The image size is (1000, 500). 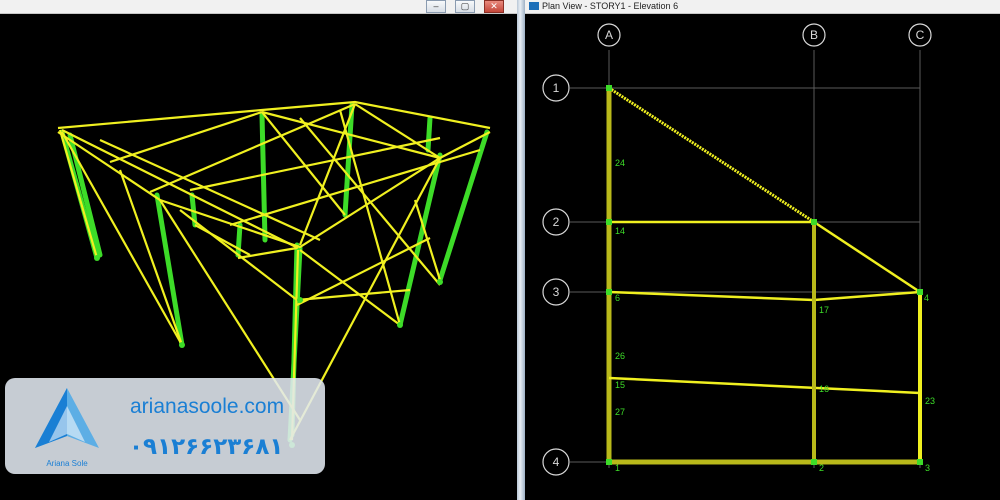 I want to click on phone-number-text: ۰۹۱۲۶۶۲۳۶۸۱, so click(x=206, y=447).